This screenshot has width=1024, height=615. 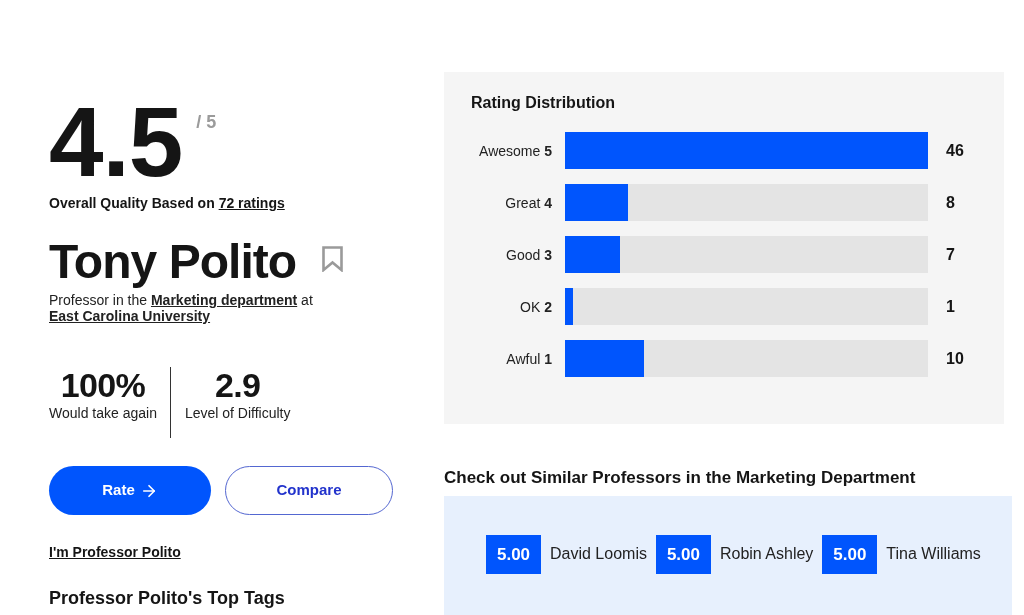 I want to click on stat-label: Level of Difficulty, so click(x=237, y=413).